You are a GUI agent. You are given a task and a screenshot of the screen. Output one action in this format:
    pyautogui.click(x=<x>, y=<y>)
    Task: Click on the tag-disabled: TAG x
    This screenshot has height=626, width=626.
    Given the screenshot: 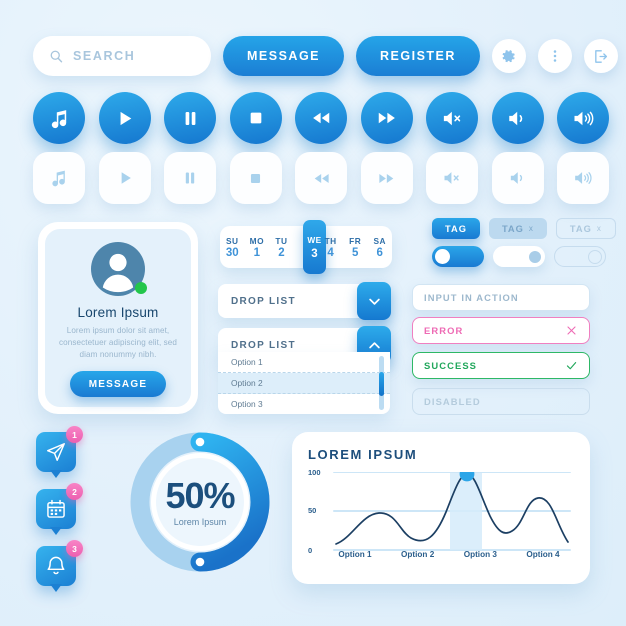 What is the action you would take?
    pyautogui.click(x=585, y=228)
    